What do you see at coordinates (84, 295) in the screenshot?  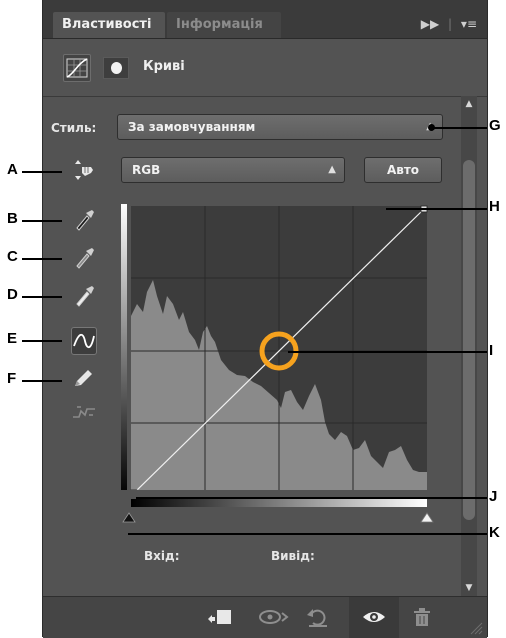 I see `white-point-eyedropper-icon` at bounding box center [84, 295].